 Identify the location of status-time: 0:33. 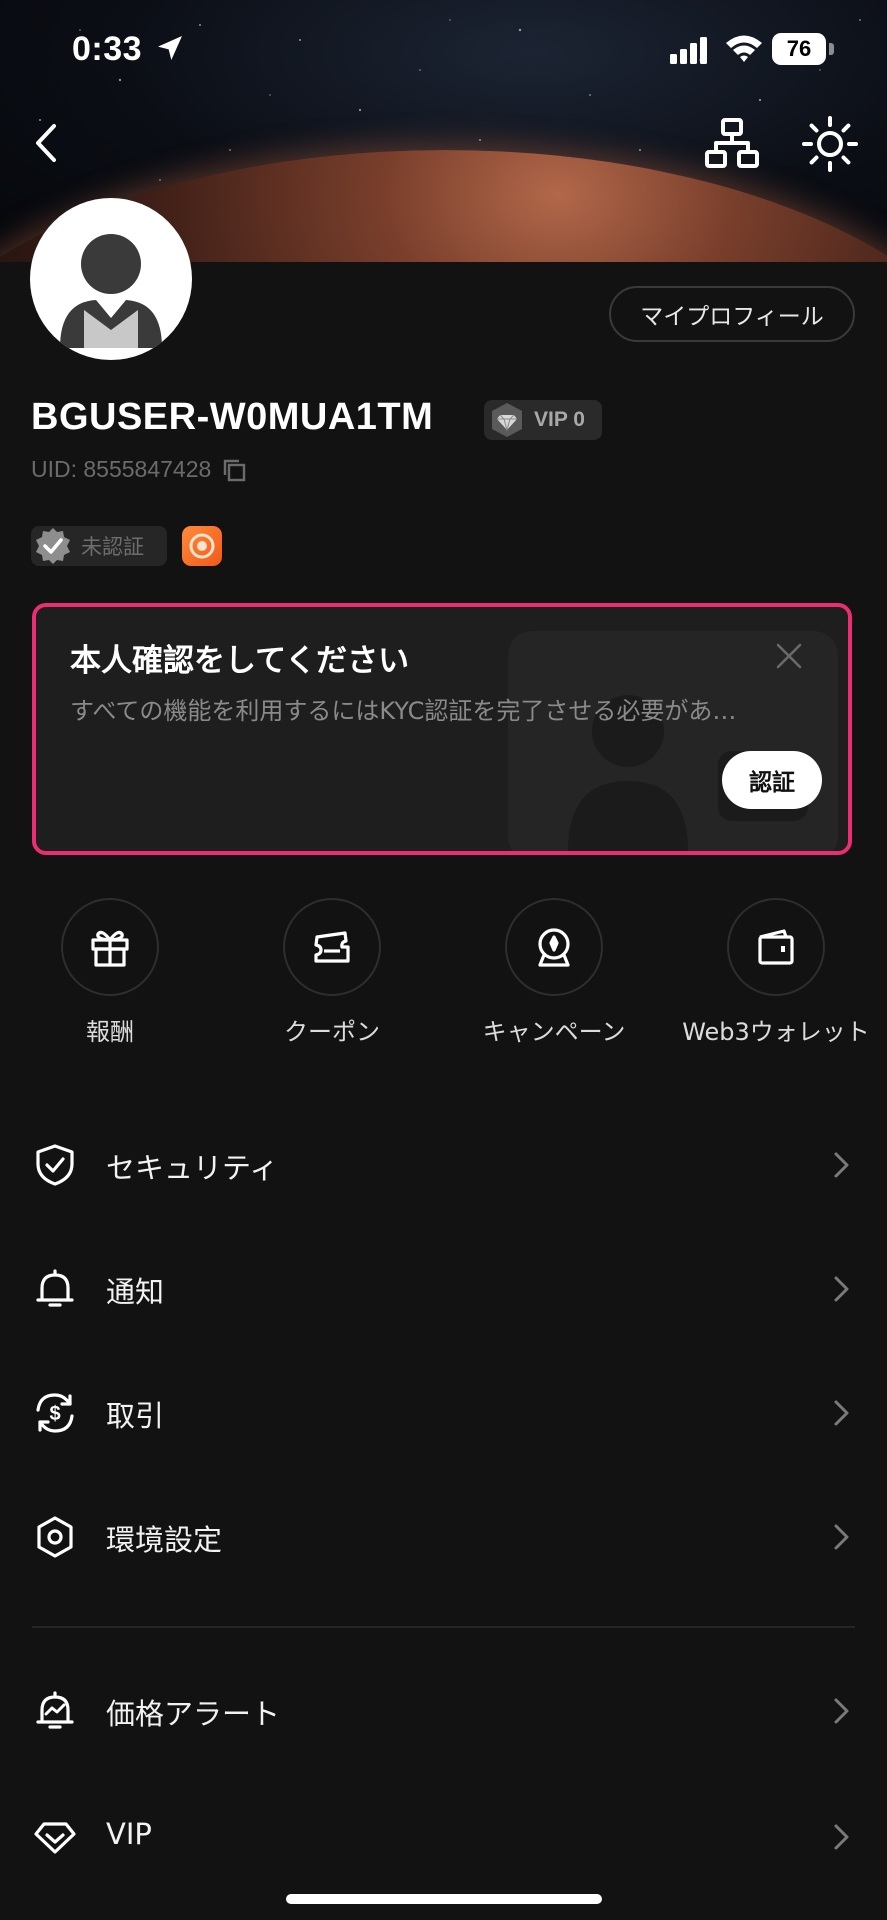
(107, 49).